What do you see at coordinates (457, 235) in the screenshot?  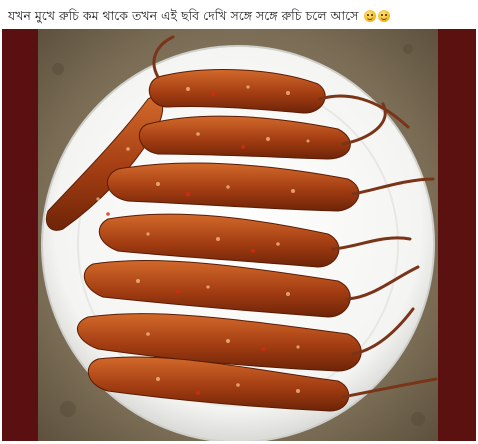 I see `frame-border` at bounding box center [457, 235].